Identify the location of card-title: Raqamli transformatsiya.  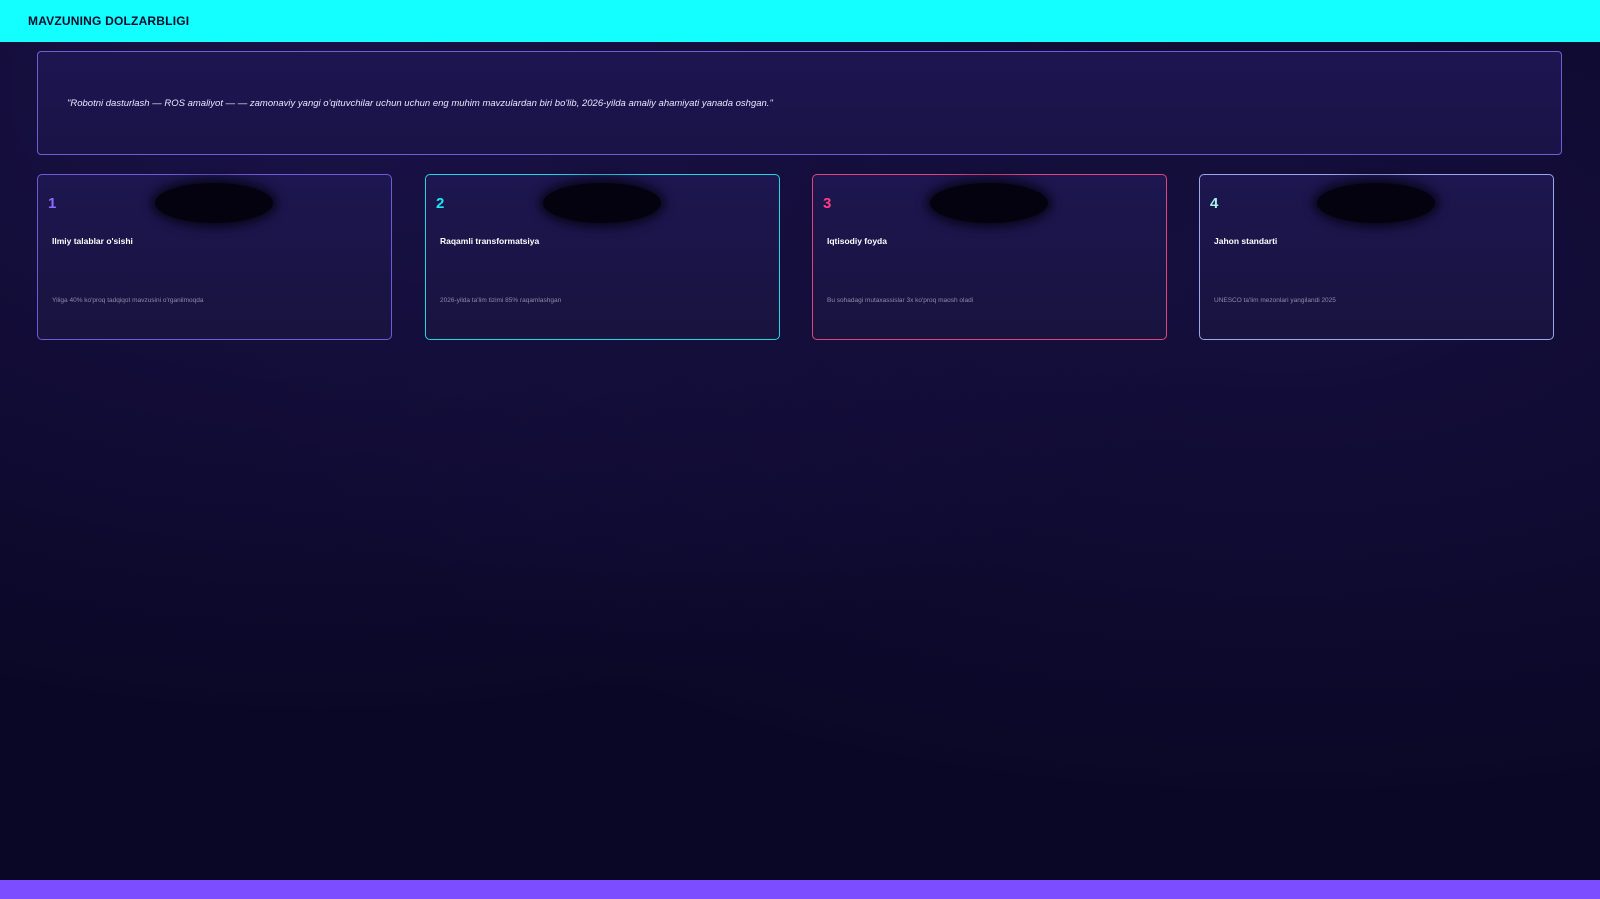
(490, 241).